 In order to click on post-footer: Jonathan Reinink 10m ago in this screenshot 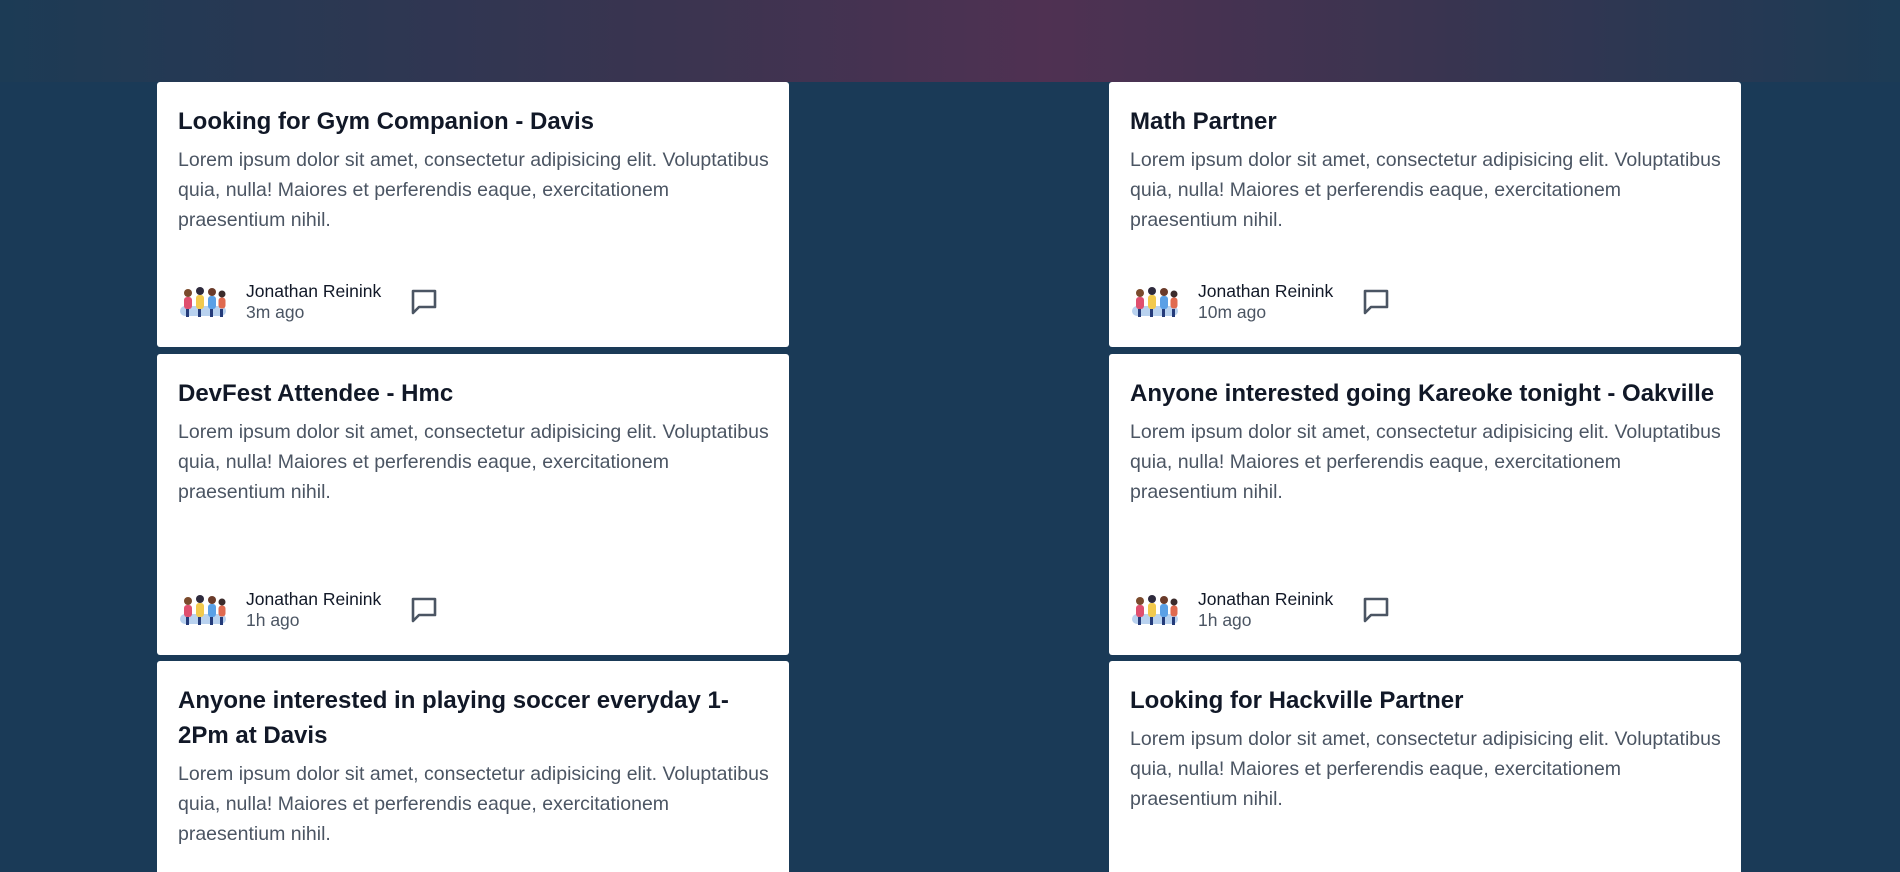, I will do `click(1261, 302)`.